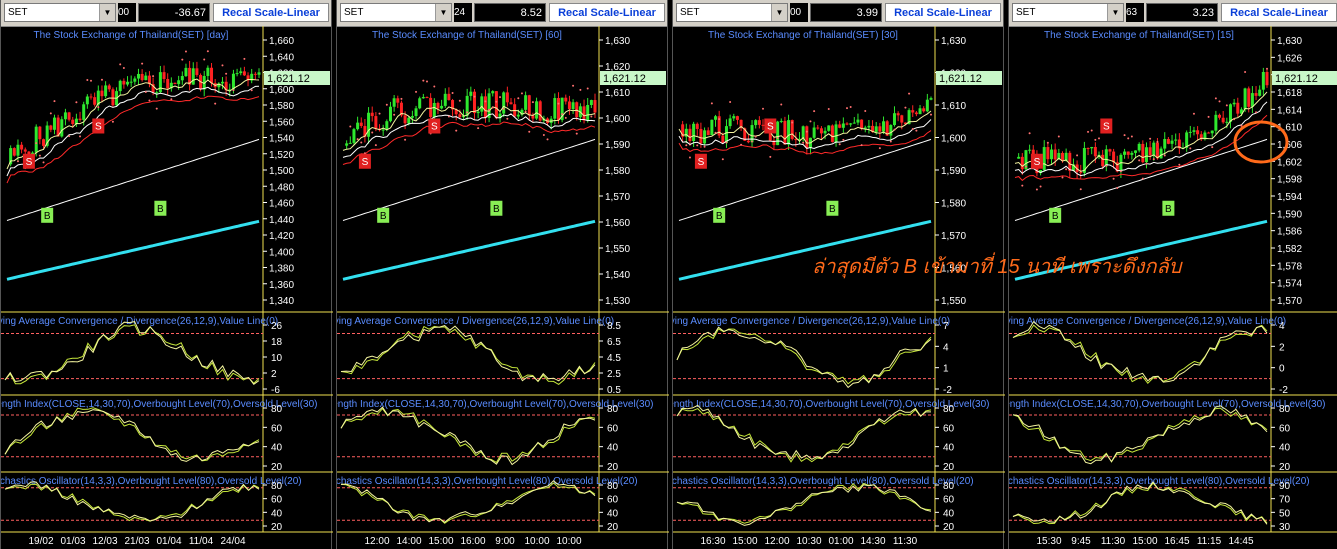 Image resolution: width=1337 pixels, height=549 pixels. What do you see at coordinates (624, 79) in the screenshot?
I see `last-price-label: 1,621.12` at bounding box center [624, 79].